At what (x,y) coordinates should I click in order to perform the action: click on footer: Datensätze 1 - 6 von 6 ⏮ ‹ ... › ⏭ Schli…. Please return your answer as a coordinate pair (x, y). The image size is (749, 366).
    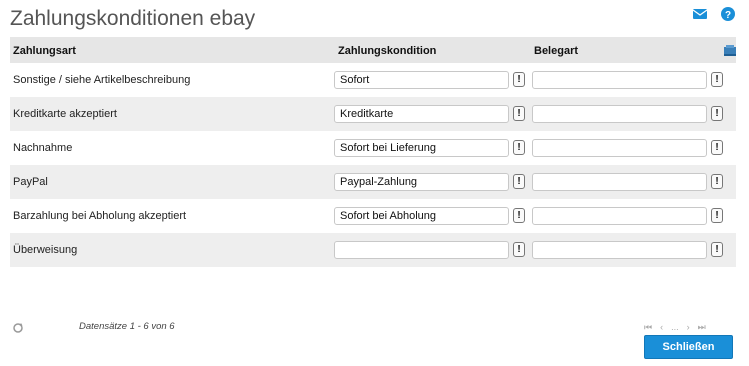
    Looking at the image, I should click on (374, 341).